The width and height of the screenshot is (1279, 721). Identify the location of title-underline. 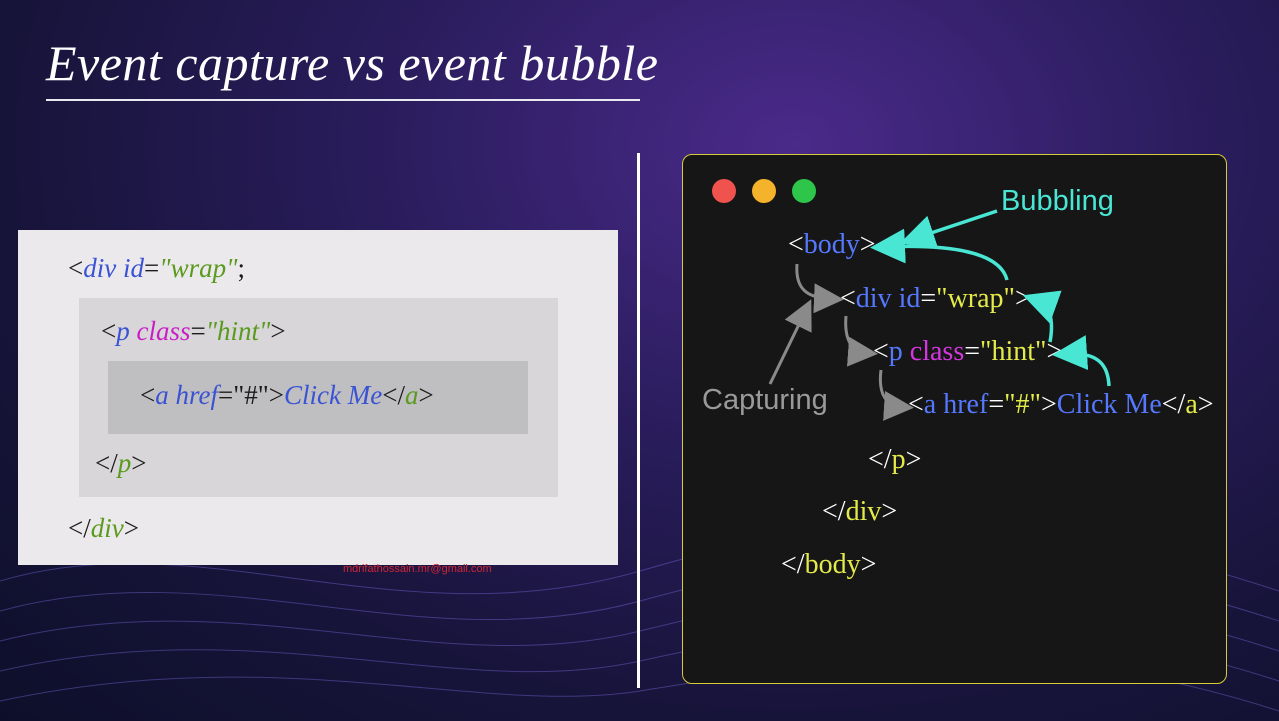
(343, 100).